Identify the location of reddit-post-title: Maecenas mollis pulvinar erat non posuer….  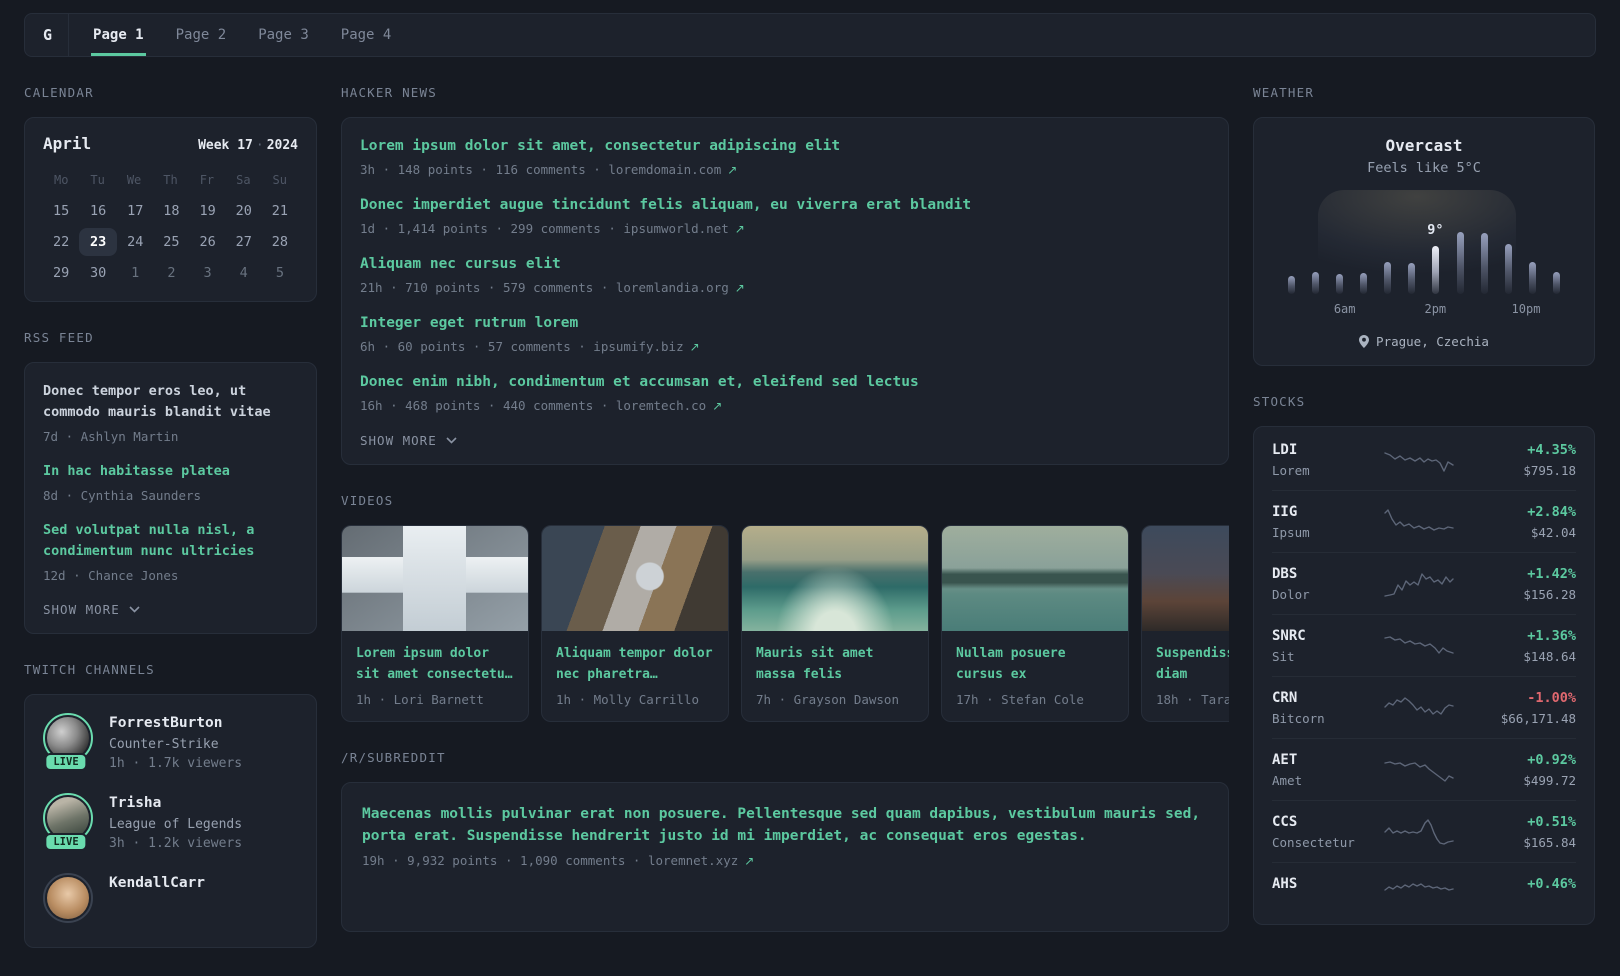
(785, 825).